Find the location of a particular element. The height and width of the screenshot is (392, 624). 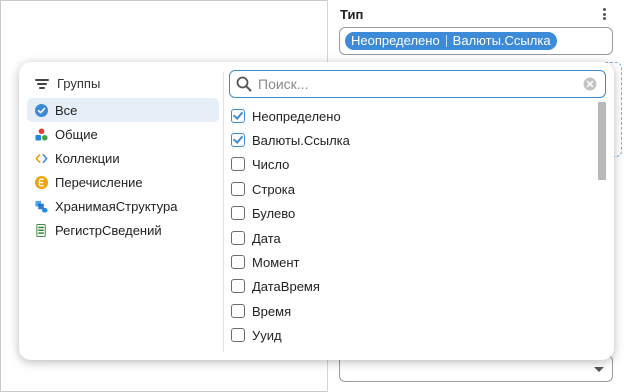

group-item-all: Все is located at coordinates (123, 110).